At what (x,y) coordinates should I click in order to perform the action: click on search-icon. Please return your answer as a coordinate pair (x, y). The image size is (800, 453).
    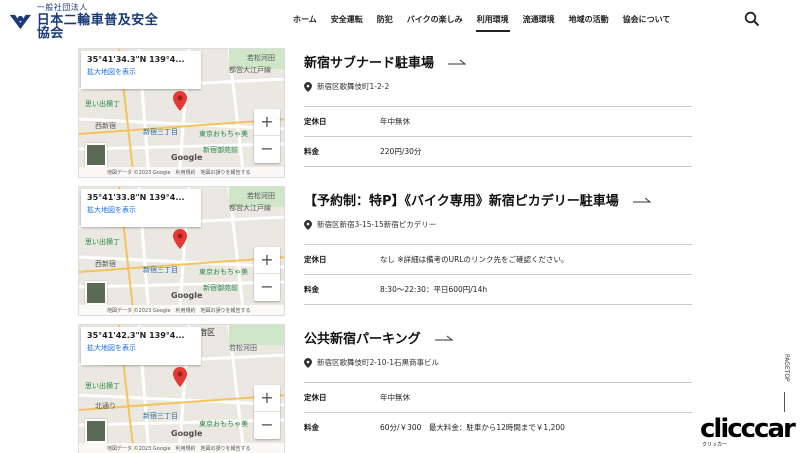
    Looking at the image, I should click on (752, 19).